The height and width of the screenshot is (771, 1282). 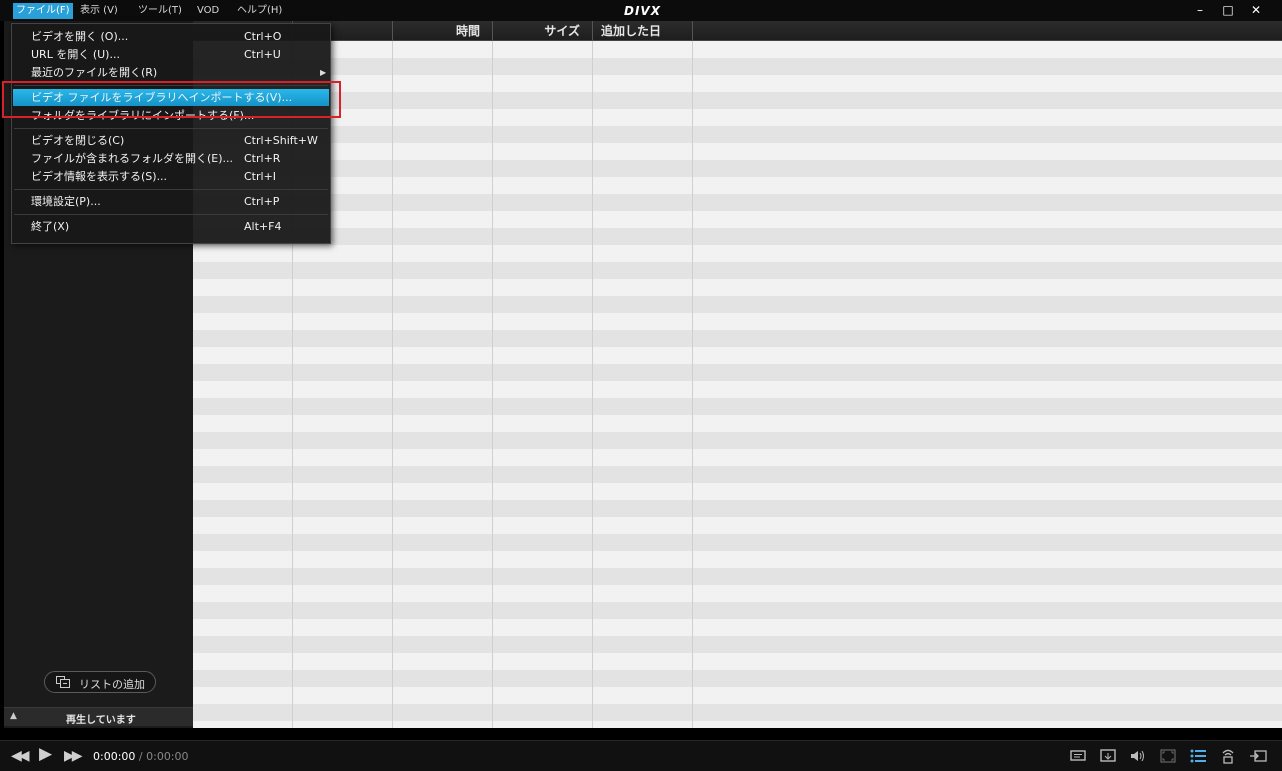 I want to click on menu-item-label: ビデオを閉じる(C), so click(x=78, y=140).